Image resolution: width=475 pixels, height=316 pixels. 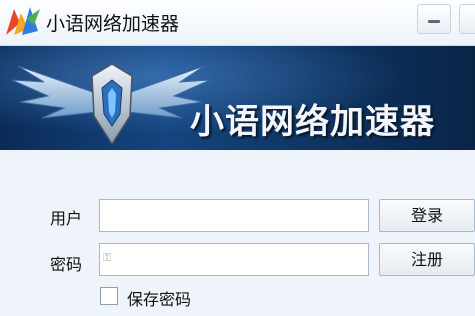 I want to click on remember-password-checkbox, so click(x=109, y=296).